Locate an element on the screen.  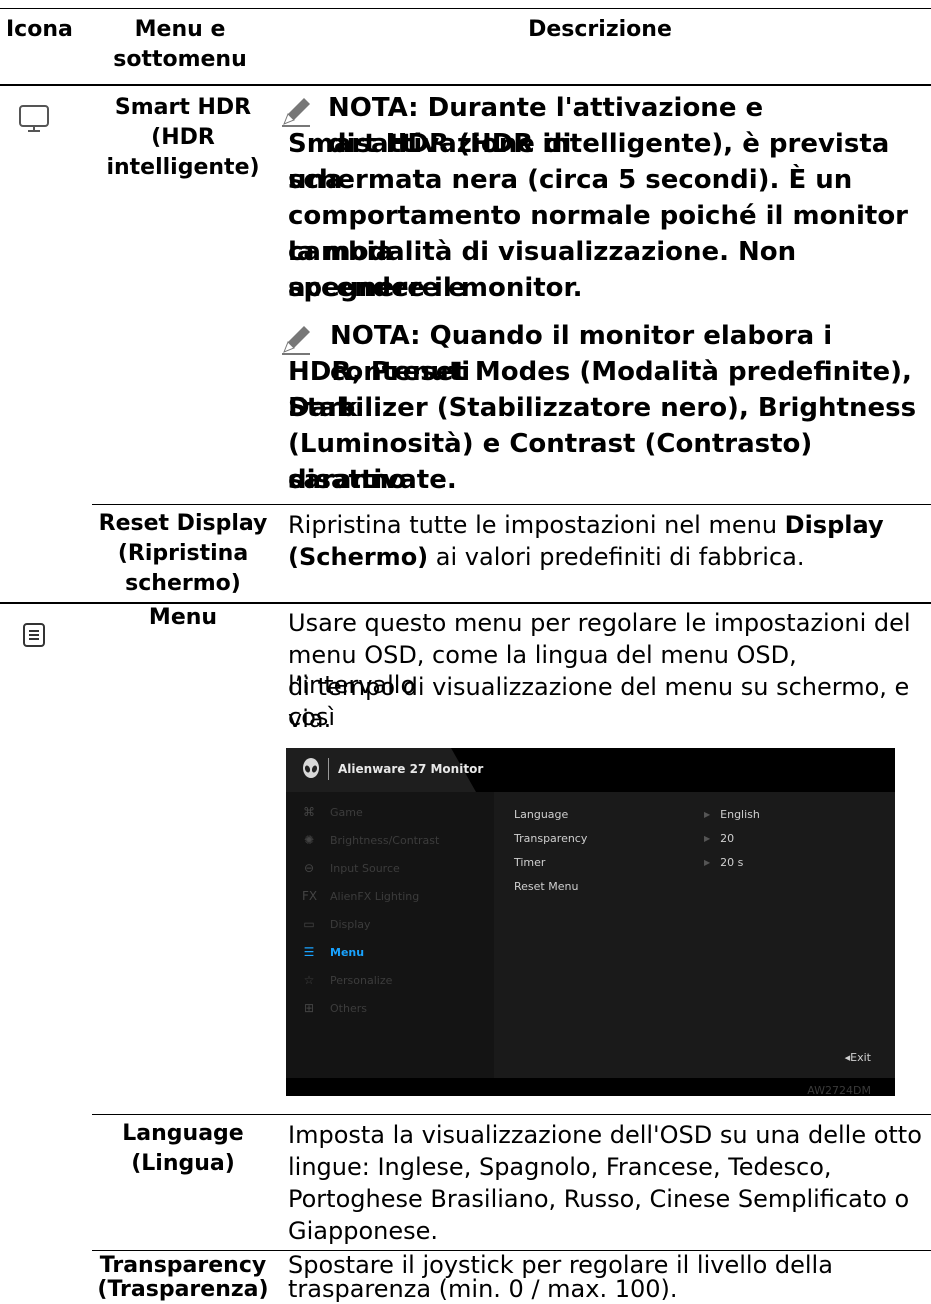
smart-hdr-name-line1: Smart HDR is located at coordinates (183, 107).